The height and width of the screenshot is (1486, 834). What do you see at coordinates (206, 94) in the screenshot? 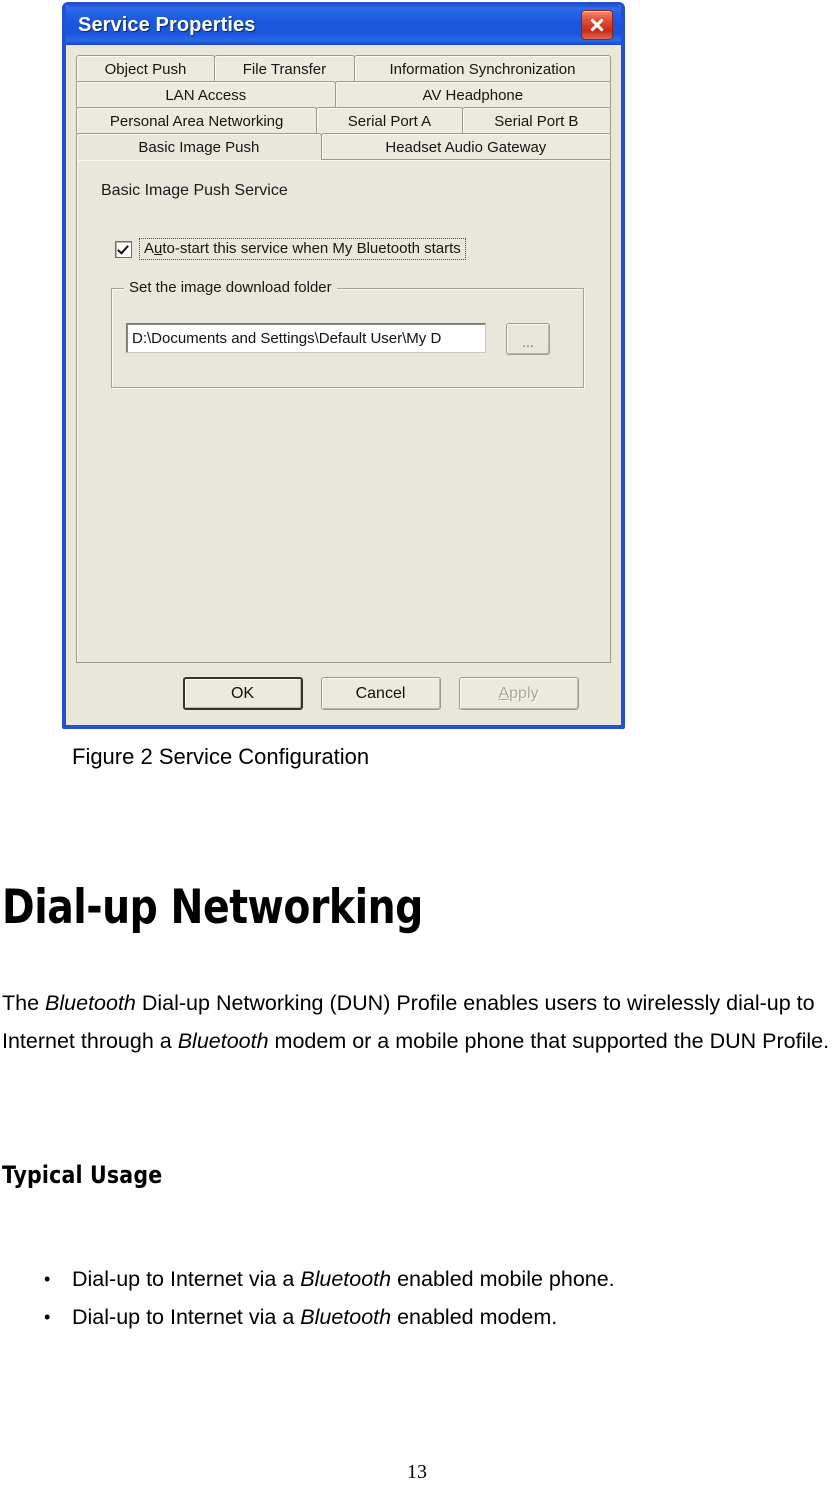
I see `tab-lan-access: LAN Access` at bounding box center [206, 94].